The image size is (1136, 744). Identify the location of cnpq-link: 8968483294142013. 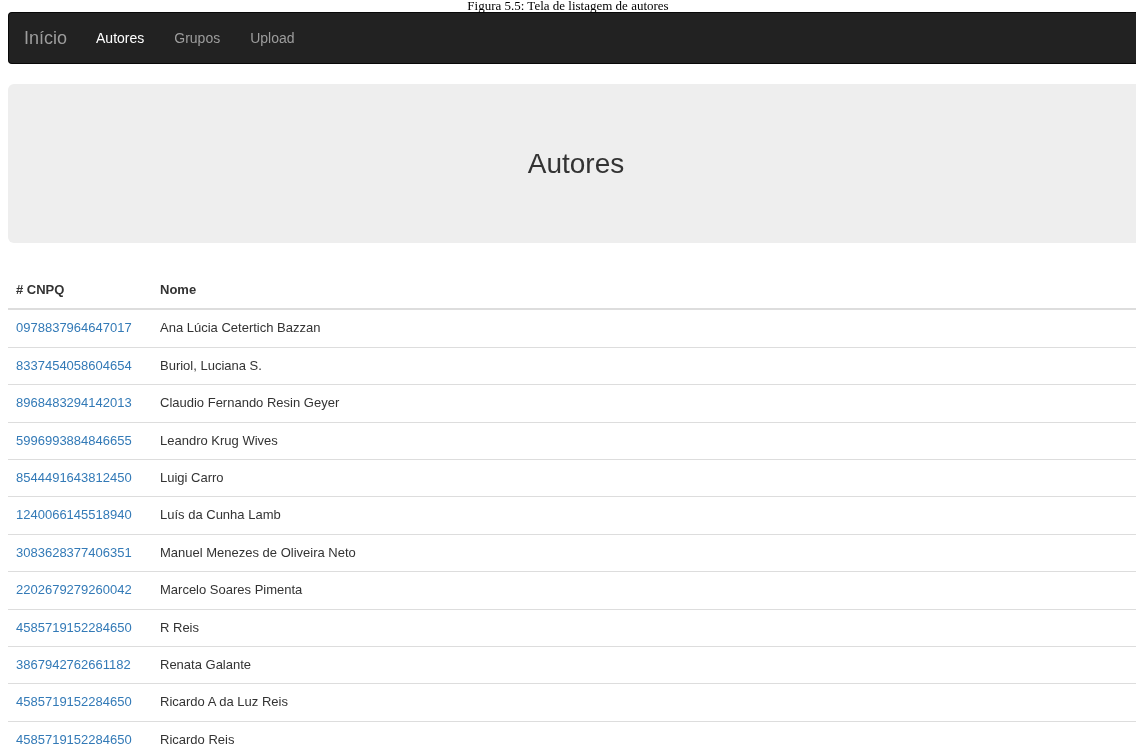
(74, 403).